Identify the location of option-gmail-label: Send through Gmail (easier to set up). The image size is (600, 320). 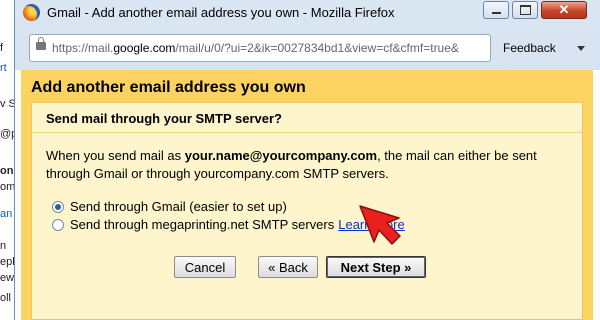
(178, 206).